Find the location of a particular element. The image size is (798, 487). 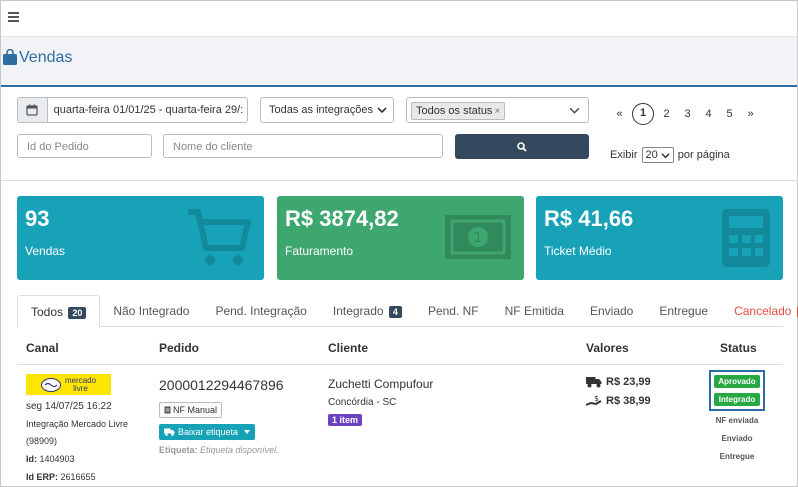

status-nf-sent: NF enviada is located at coordinates (737, 420).